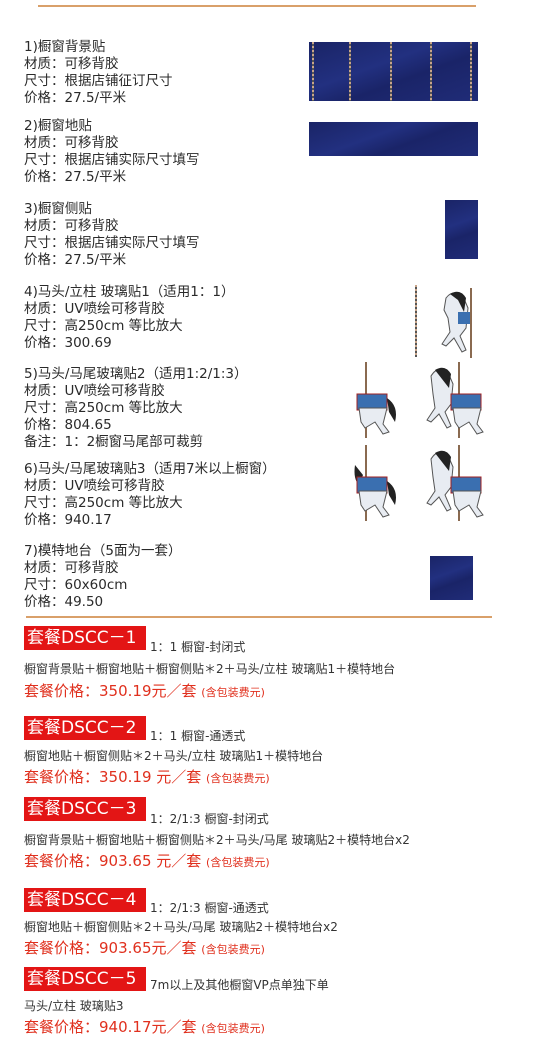 This screenshot has width=533, height=1045. I want to click on package-price: 套餐价格：350.19 元／套 (含包装费元), so click(147, 777).